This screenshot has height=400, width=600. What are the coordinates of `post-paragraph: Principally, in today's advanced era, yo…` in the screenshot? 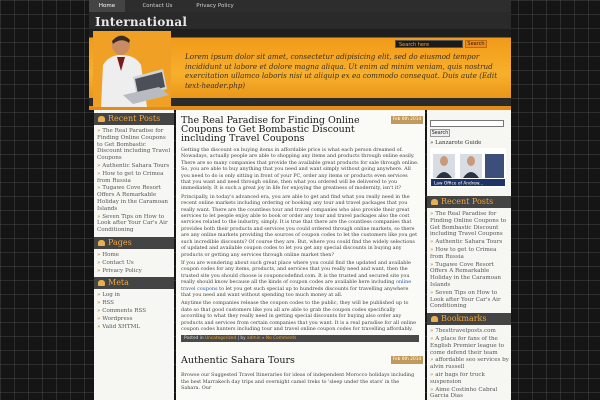 It's located at (299, 225).